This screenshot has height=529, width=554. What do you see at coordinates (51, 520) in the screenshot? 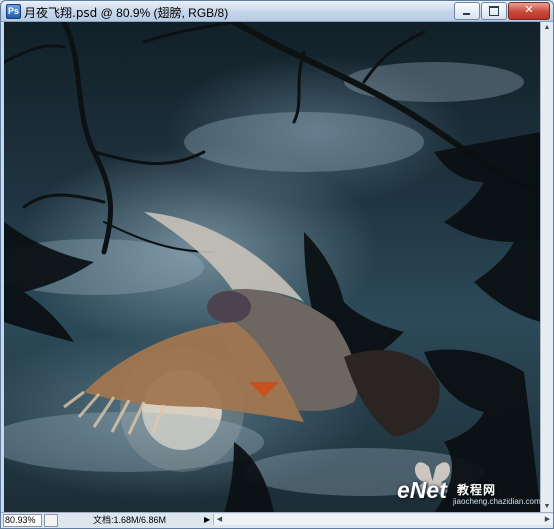
I see `status-menu-icon` at bounding box center [51, 520].